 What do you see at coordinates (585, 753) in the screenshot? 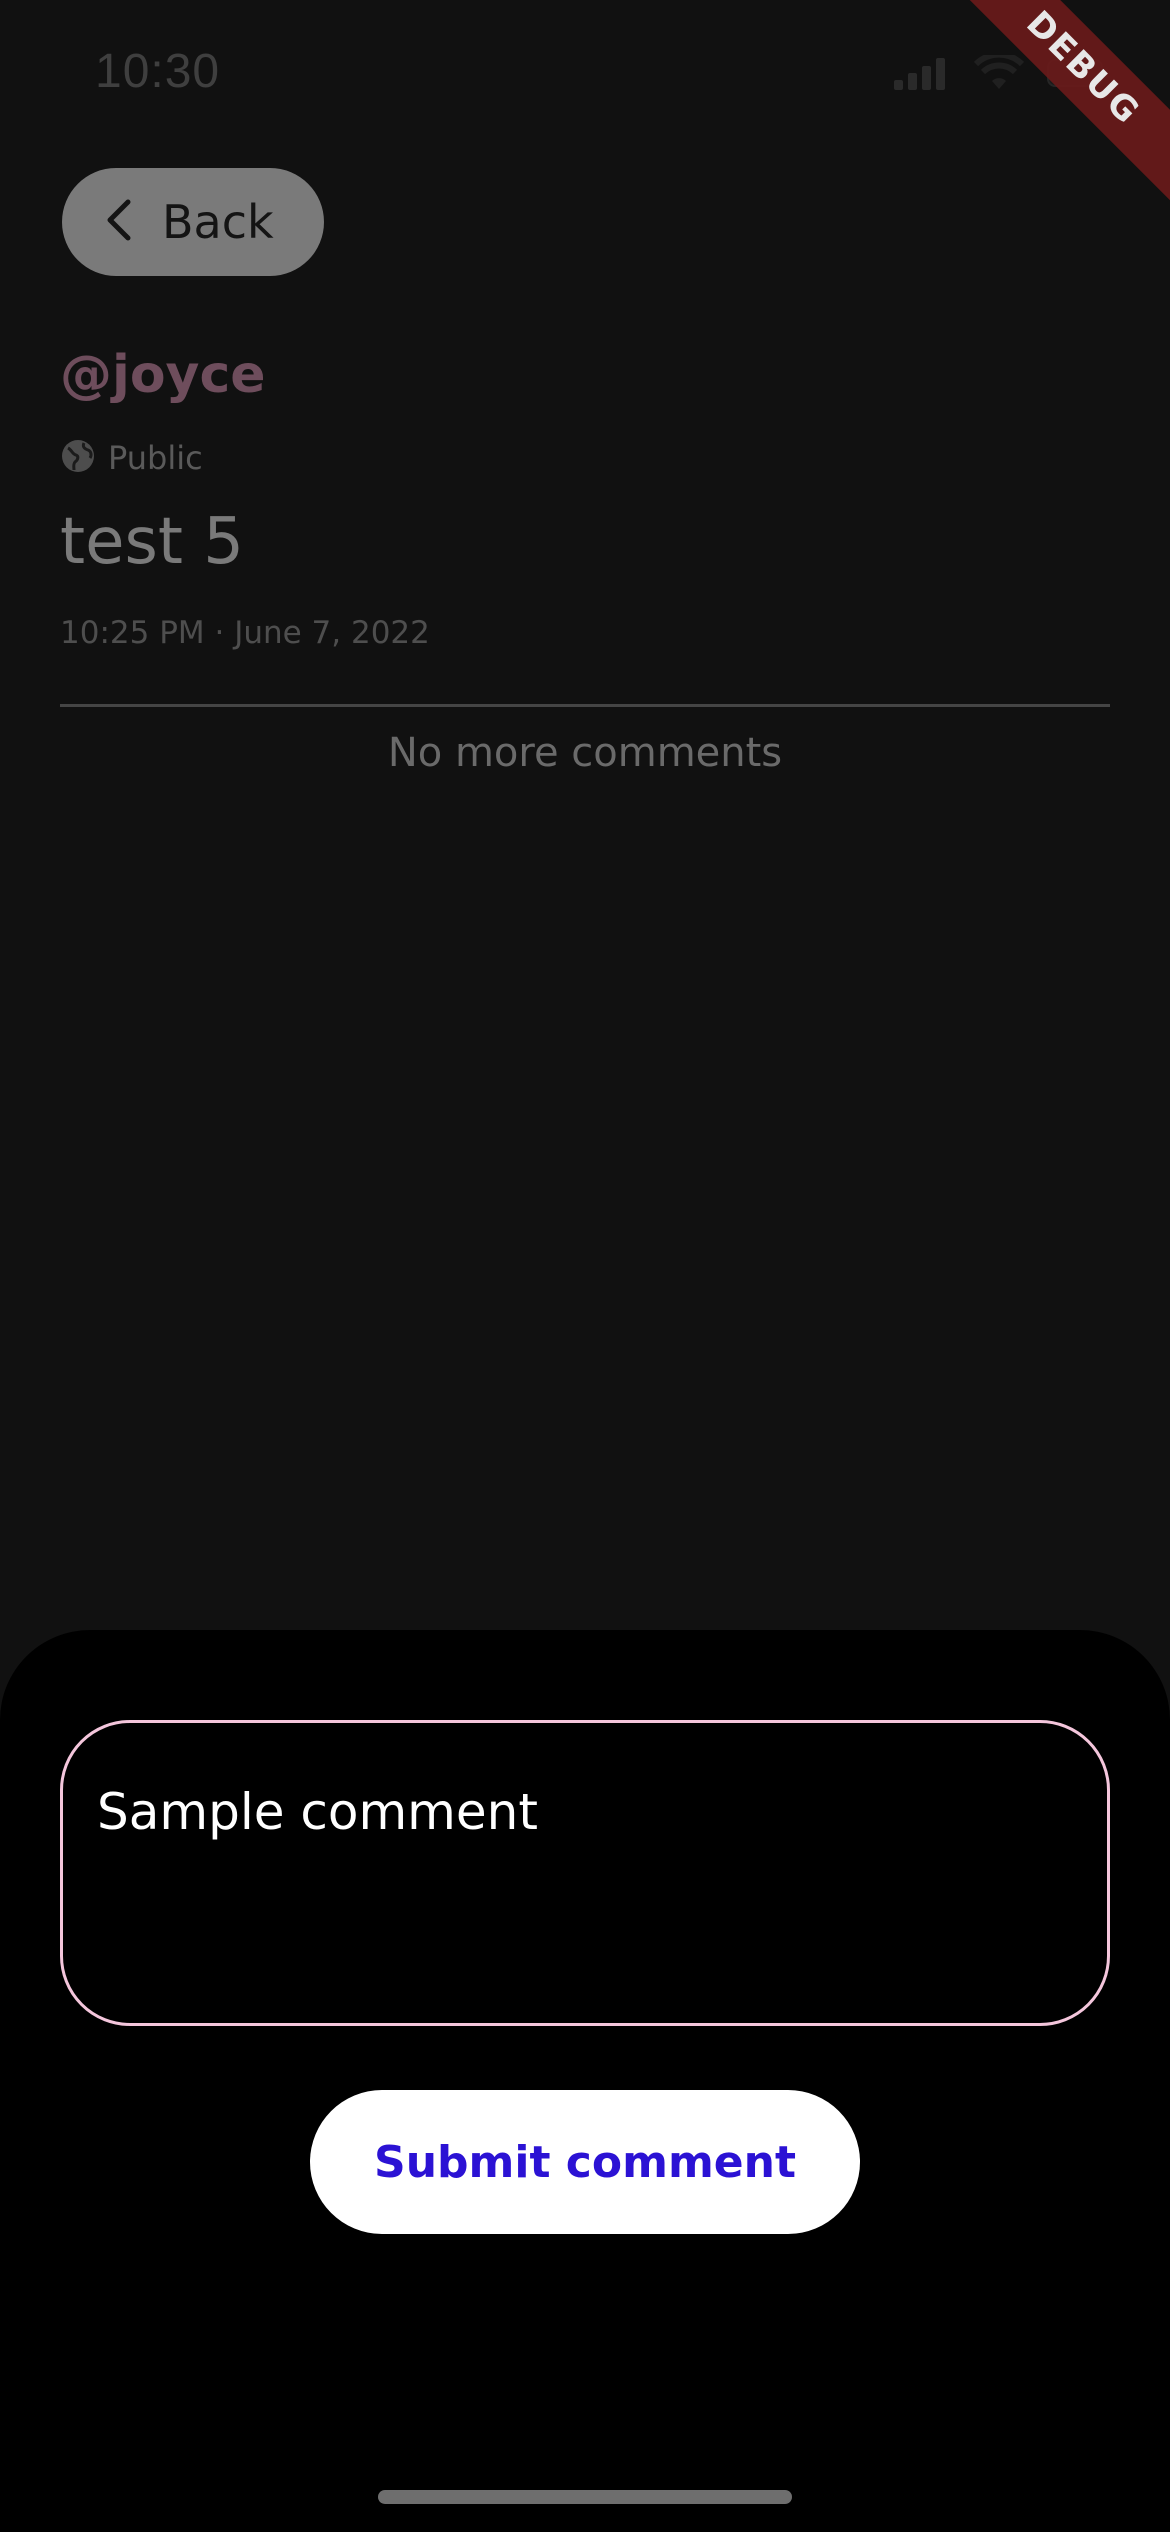
I see `no-more-comments-label: No more comments` at bounding box center [585, 753].